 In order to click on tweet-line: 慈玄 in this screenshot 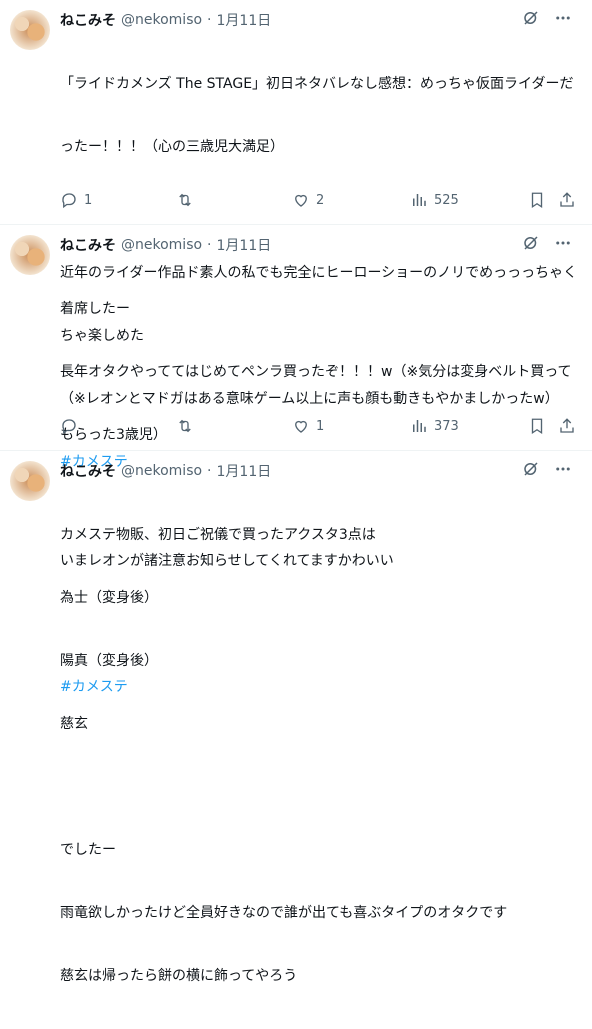, I will do `click(74, 724)`.